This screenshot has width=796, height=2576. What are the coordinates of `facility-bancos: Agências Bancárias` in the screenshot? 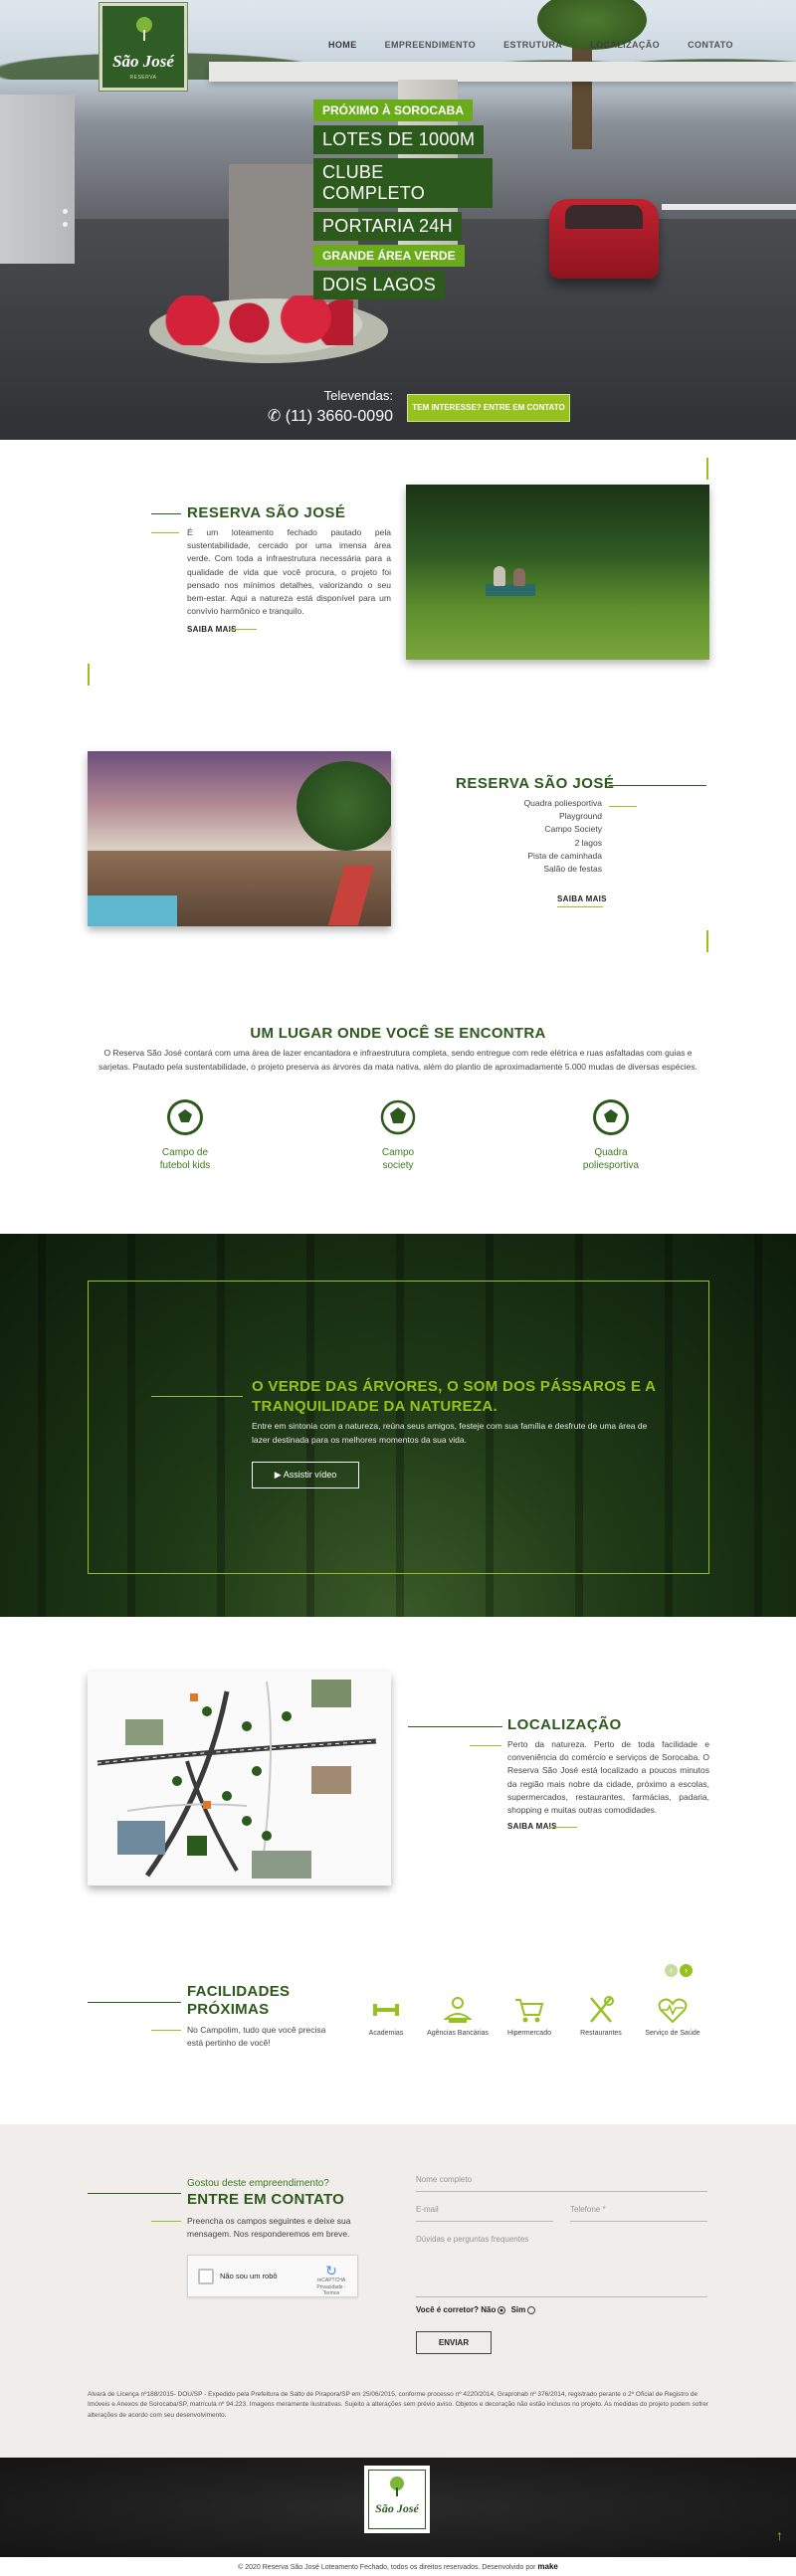 It's located at (458, 2015).